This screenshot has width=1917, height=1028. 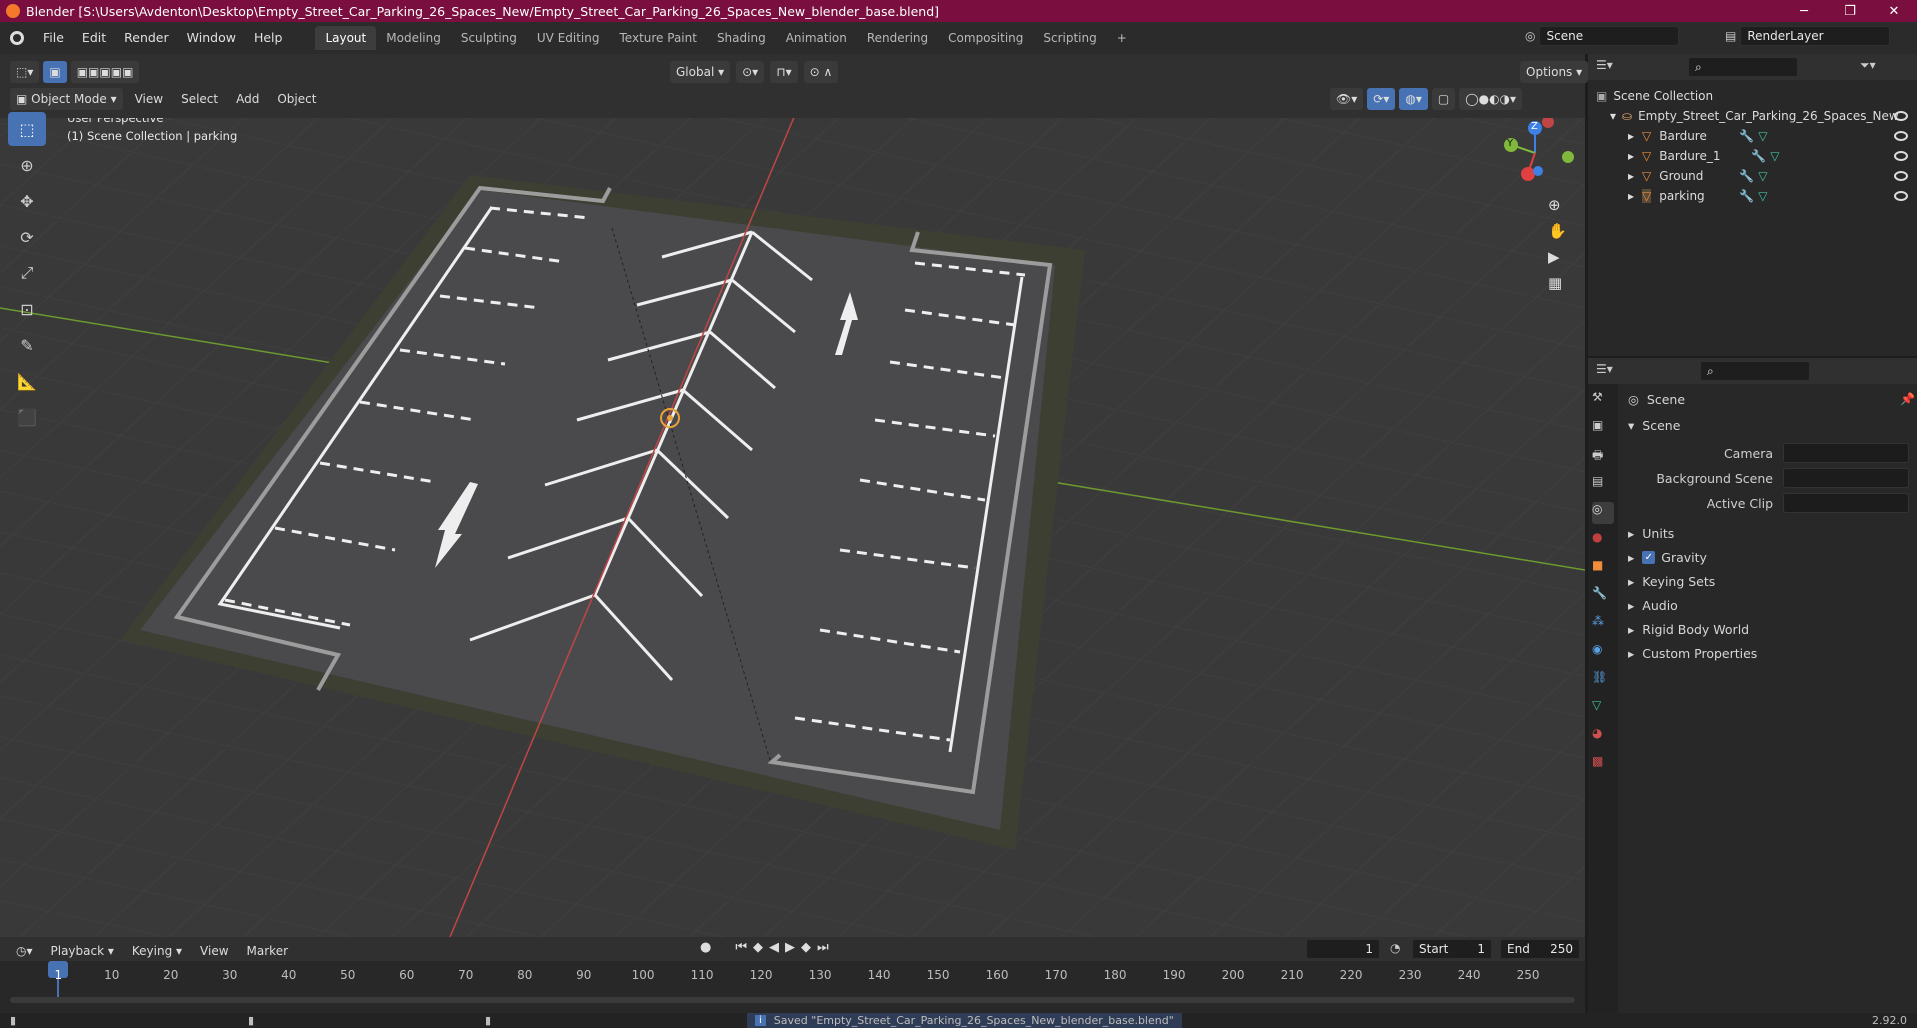 I want to click on custom-properties-section: Custom Properties, so click(x=1699, y=653).